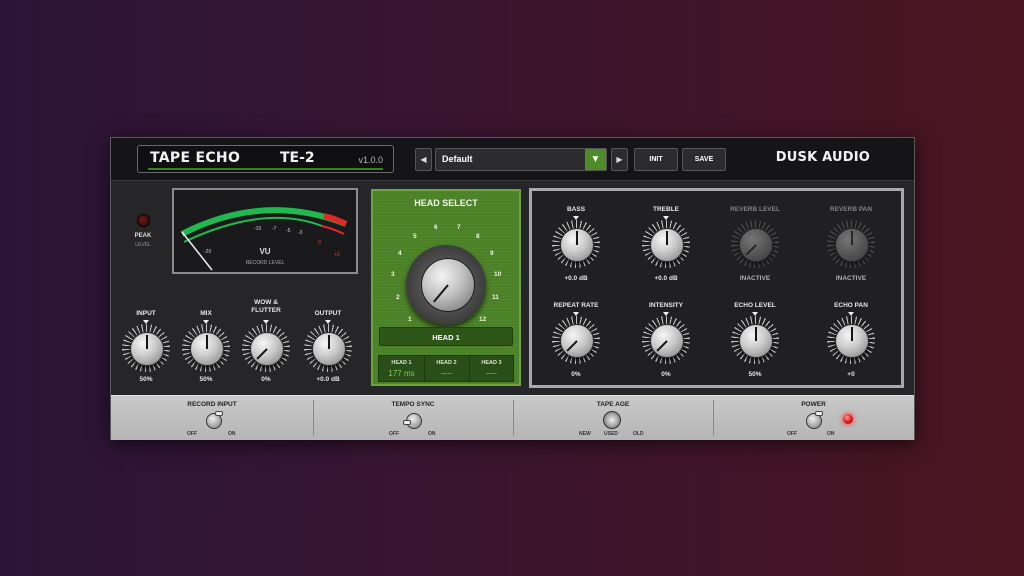 Image resolution: width=1024 pixels, height=576 pixels. Describe the element at coordinates (576, 374) in the screenshot. I see `repeat-rate-value: 0%` at that location.